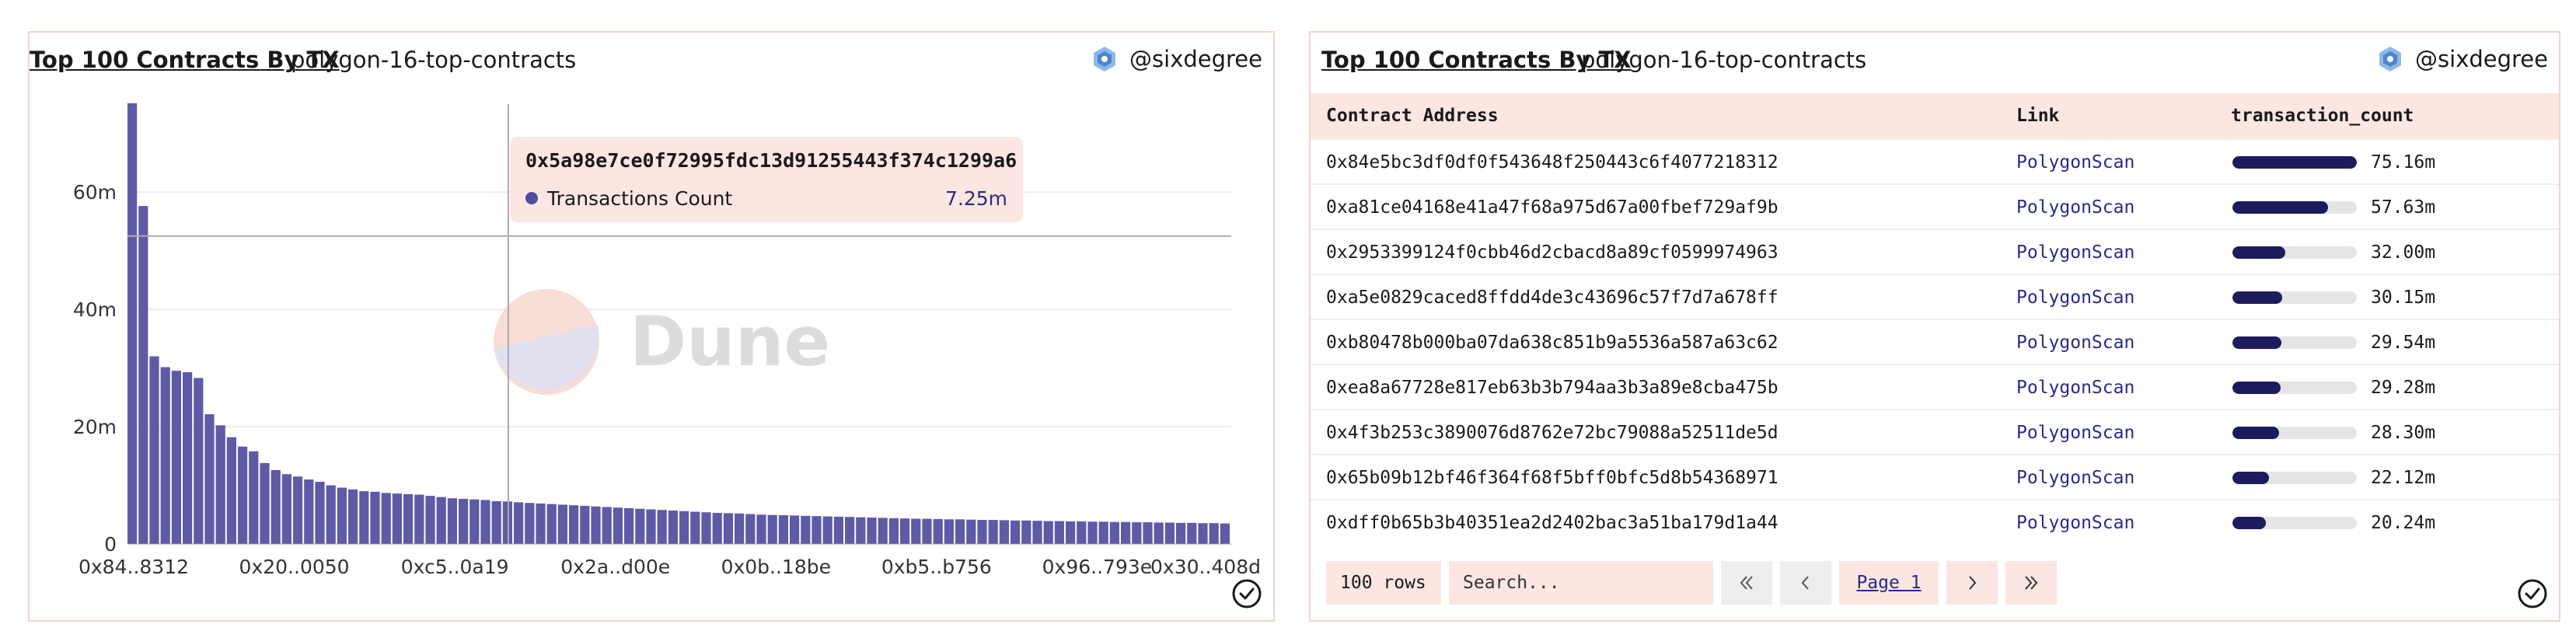 The width and height of the screenshot is (2576, 631). Describe the element at coordinates (776, 567) in the screenshot. I see `x-tick-label: 0x0b..18be` at that location.